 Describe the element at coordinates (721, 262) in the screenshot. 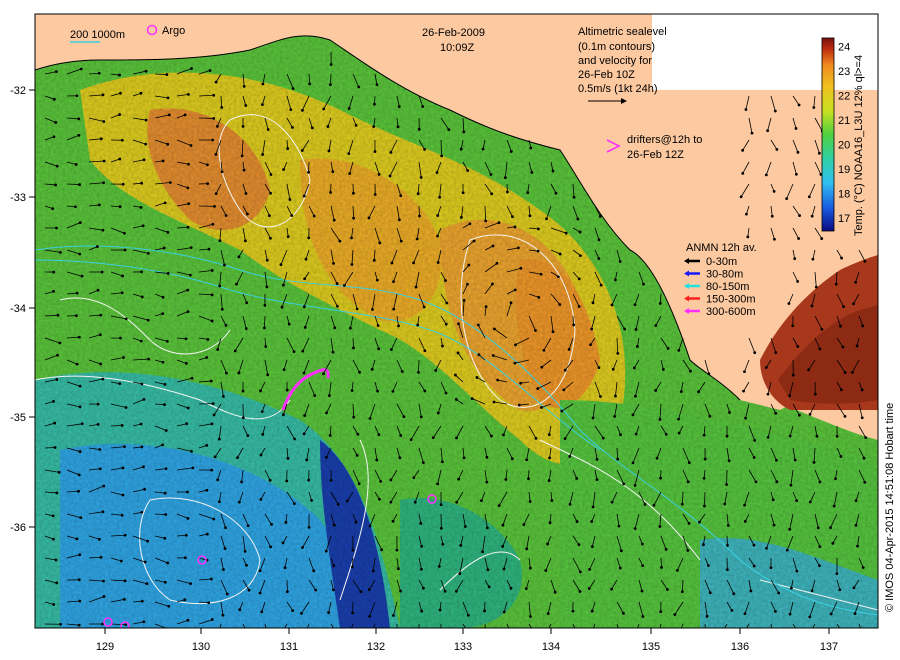

I see `anmn-legend-label: 0-30m` at that location.